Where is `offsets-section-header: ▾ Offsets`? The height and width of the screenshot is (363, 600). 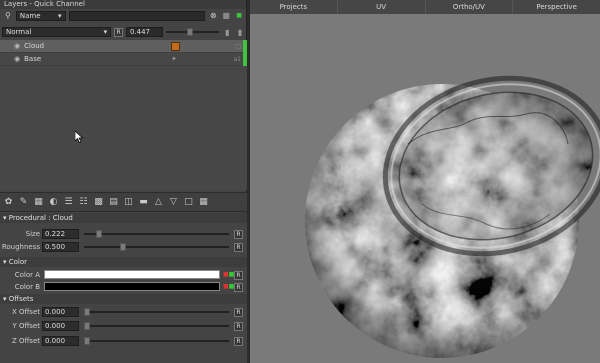 offsets-section-header: ▾ Offsets is located at coordinates (123, 299).